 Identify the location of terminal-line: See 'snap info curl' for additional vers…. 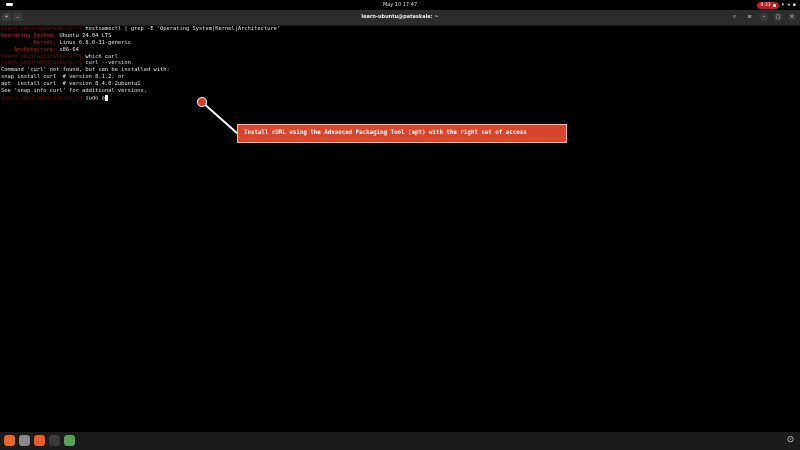
(400, 91).